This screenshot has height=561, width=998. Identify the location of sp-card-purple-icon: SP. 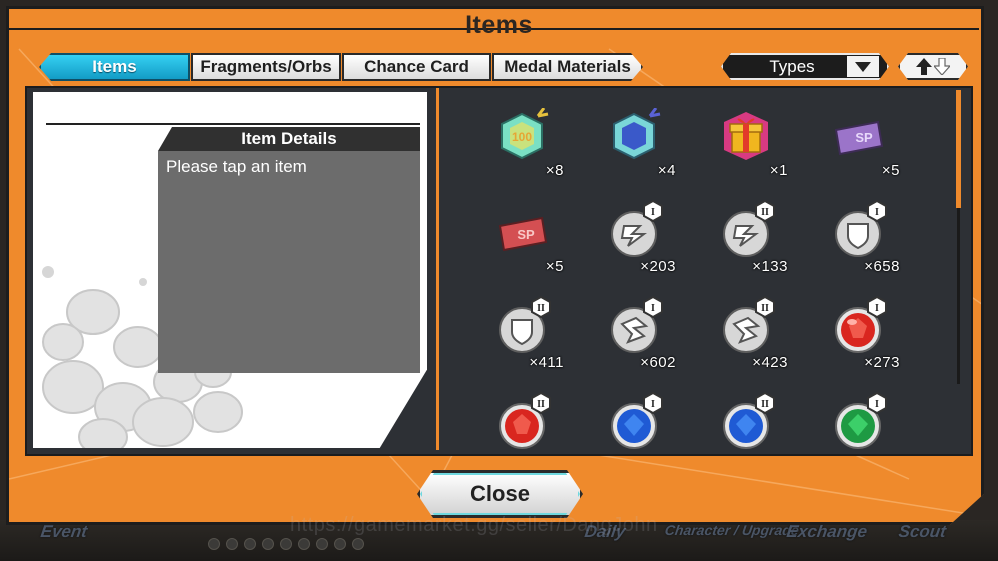
(859, 138).